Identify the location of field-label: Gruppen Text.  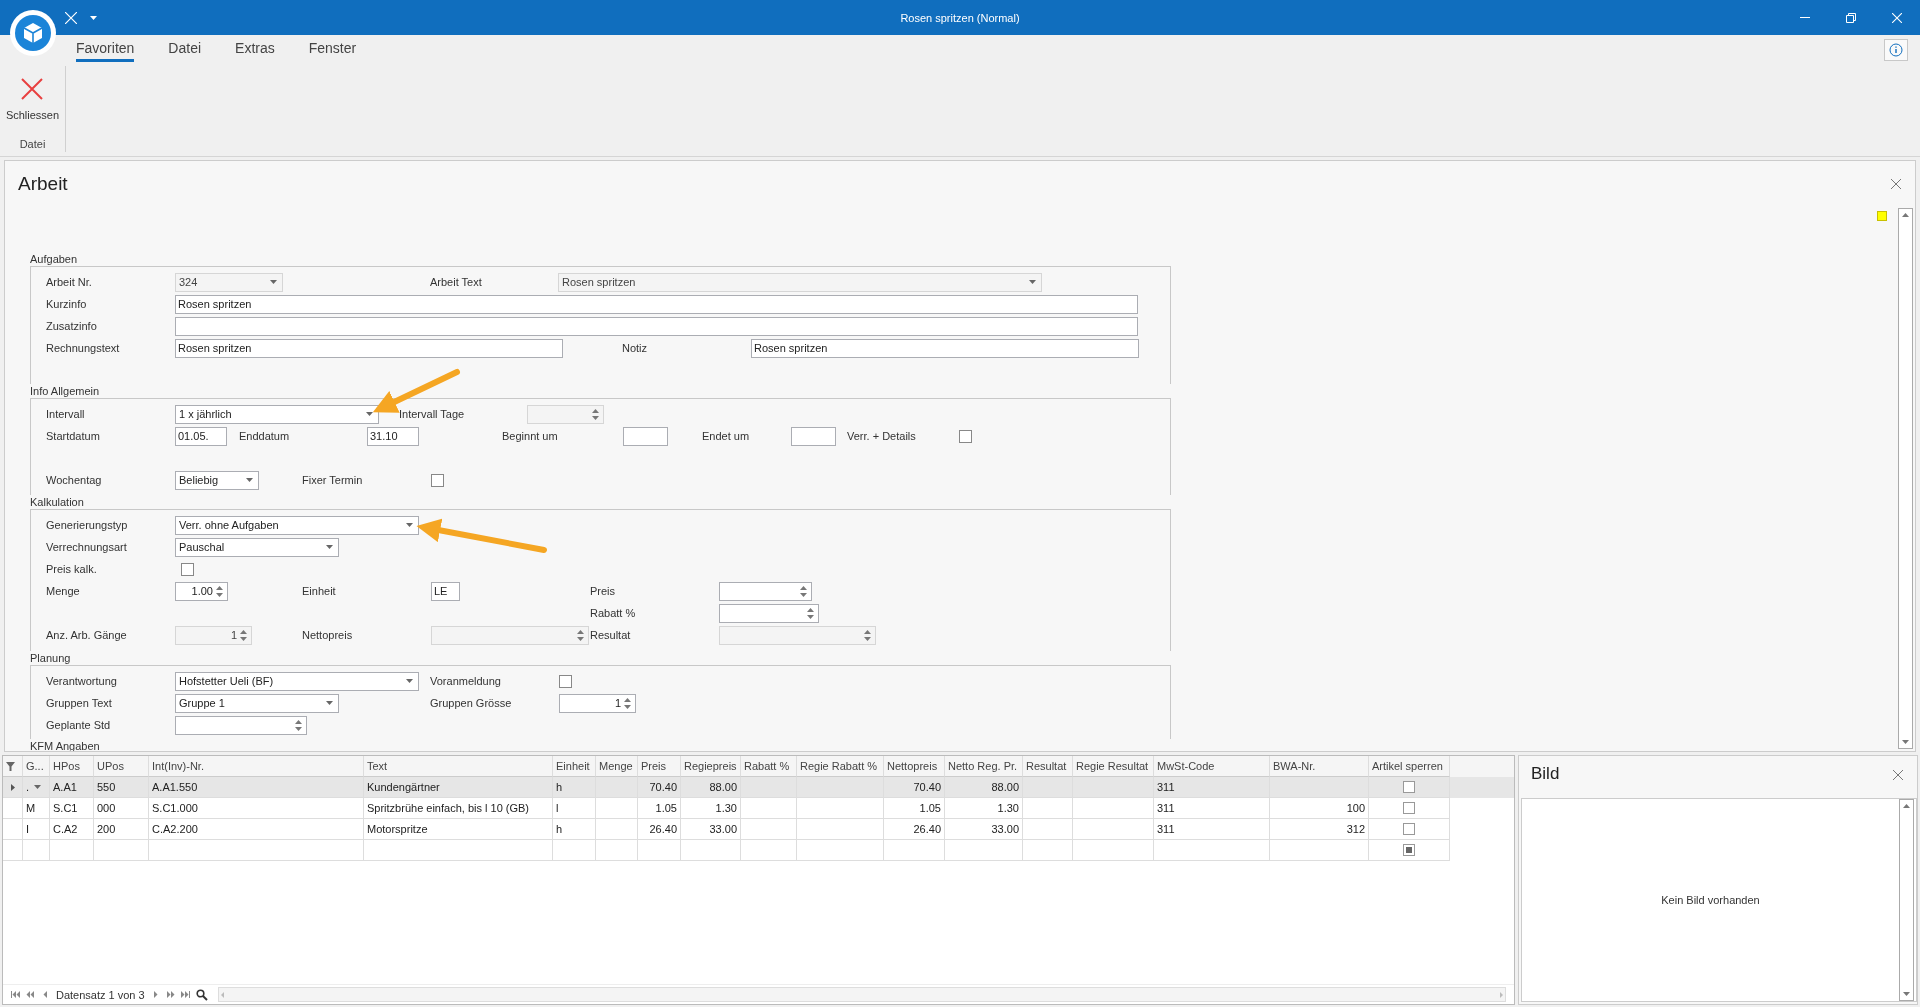
(79, 703).